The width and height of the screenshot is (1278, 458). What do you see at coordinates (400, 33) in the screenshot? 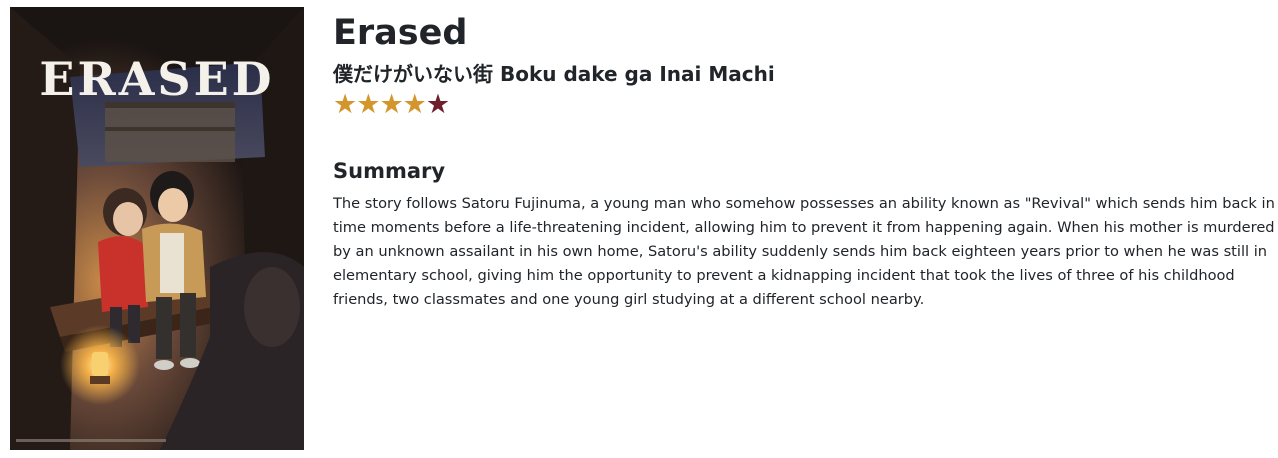
I see `page-title: Erased` at bounding box center [400, 33].